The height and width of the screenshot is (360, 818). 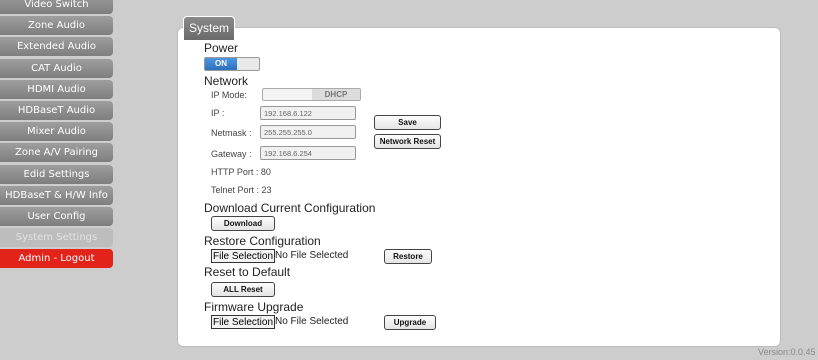 I want to click on ip-mode-toggle: DHCP, so click(x=311, y=94).